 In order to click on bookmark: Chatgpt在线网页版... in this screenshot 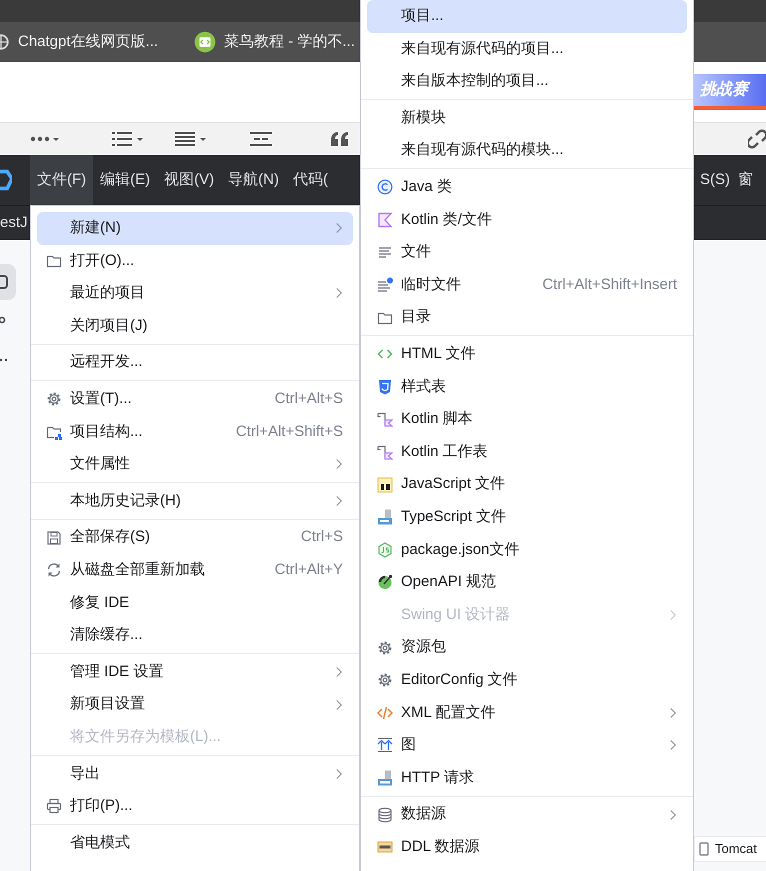, I will do `click(79, 42)`.